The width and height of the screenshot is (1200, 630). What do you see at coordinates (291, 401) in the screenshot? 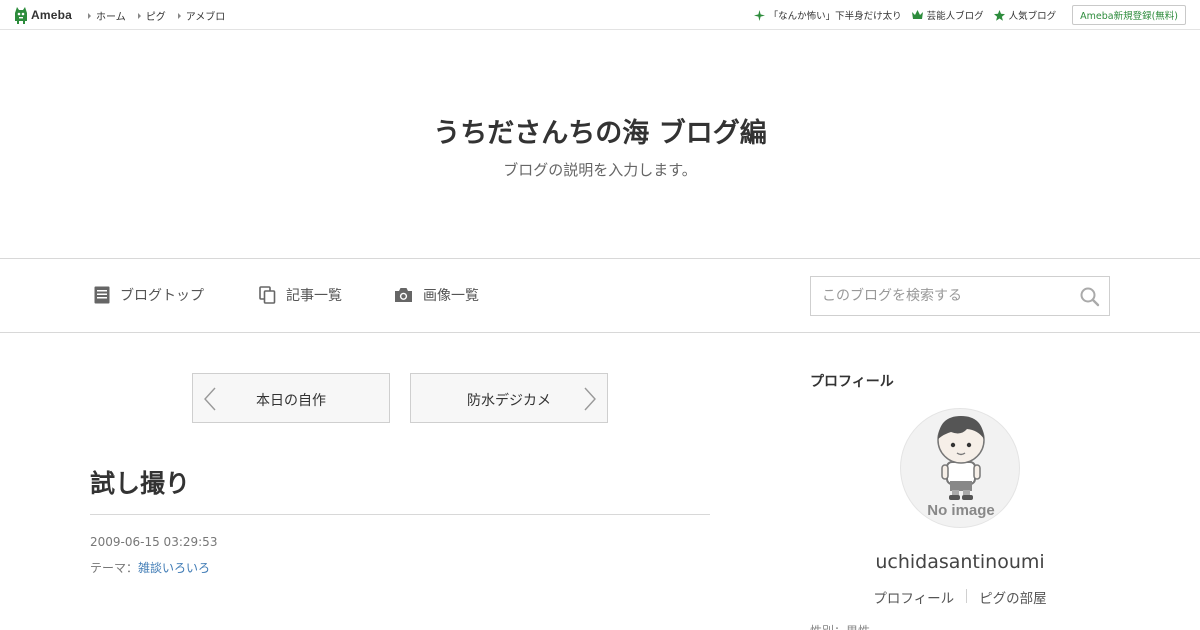
I see `prev-entry-label: 本日の自作` at bounding box center [291, 401].